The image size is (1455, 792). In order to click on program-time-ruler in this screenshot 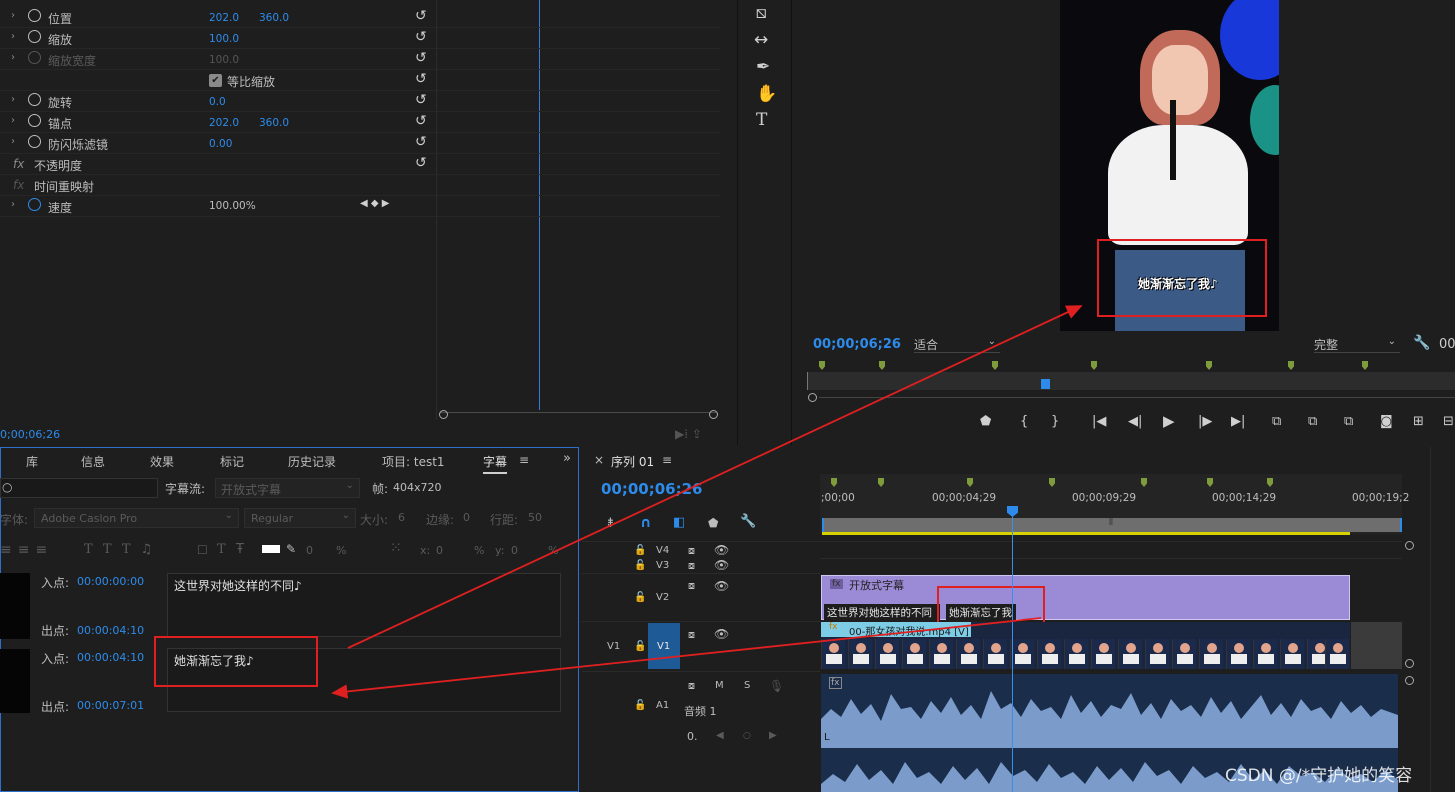, I will do `click(1131, 381)`.